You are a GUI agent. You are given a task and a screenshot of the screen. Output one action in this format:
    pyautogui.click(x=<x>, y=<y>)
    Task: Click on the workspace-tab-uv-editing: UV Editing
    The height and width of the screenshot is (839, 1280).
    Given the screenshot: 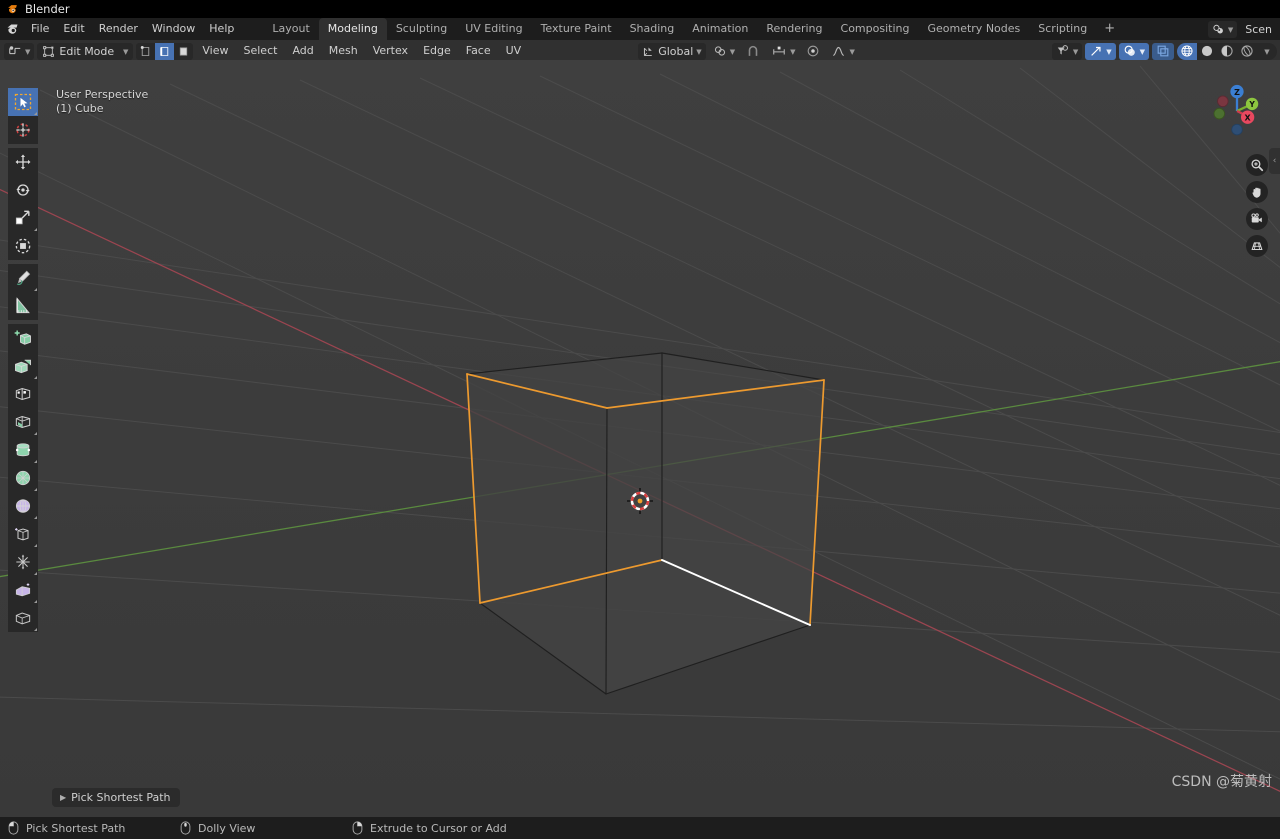 What is the action you would take?
    pyautogui.click(x=493, y=29)
    